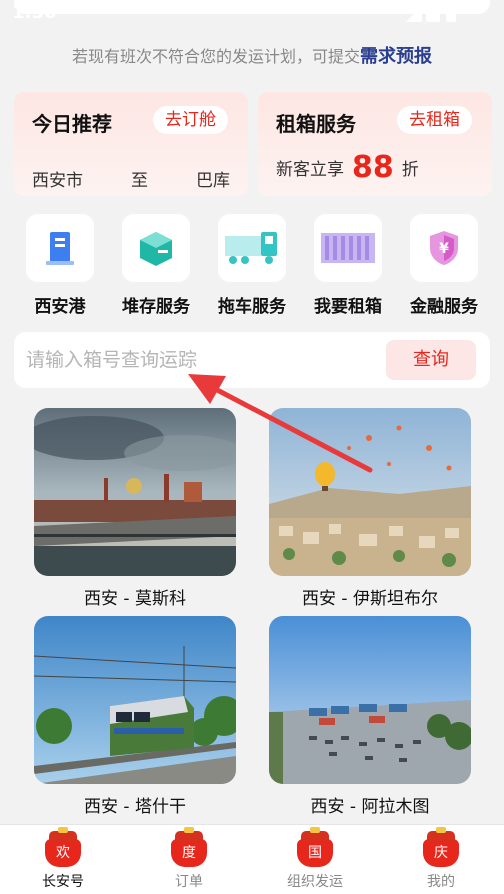  What do you see at coordinates (370, 700) in the screenshot?
I see `route-image-almaty` at bounding box center [370, 700].